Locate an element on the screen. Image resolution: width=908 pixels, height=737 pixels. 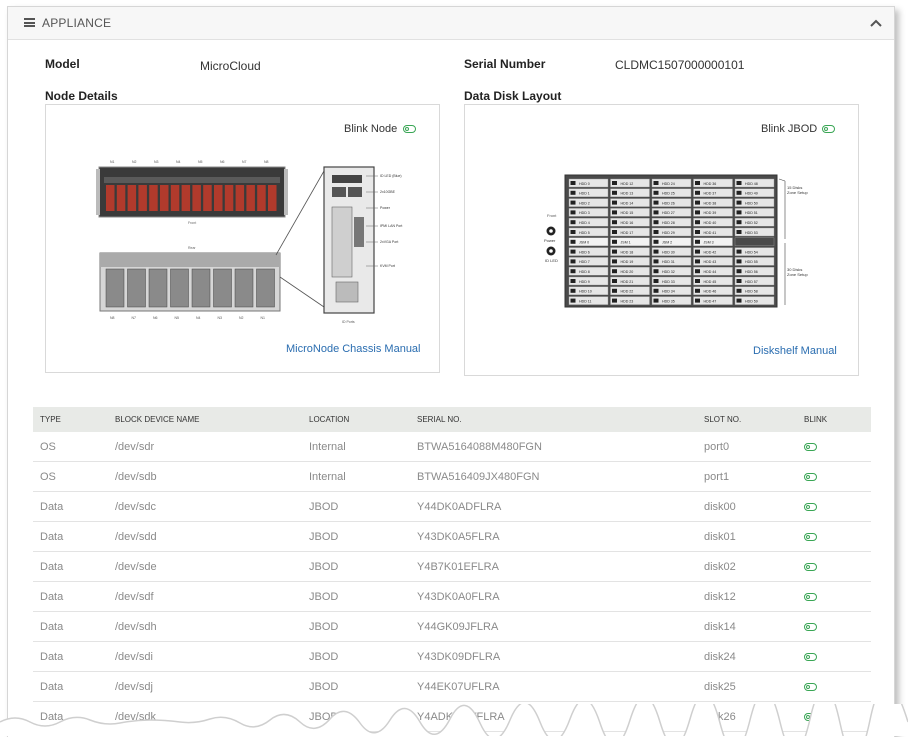
micronode-chassis-manual-link: MicroNode Chassis Manual is located at coordinates (353, 349).